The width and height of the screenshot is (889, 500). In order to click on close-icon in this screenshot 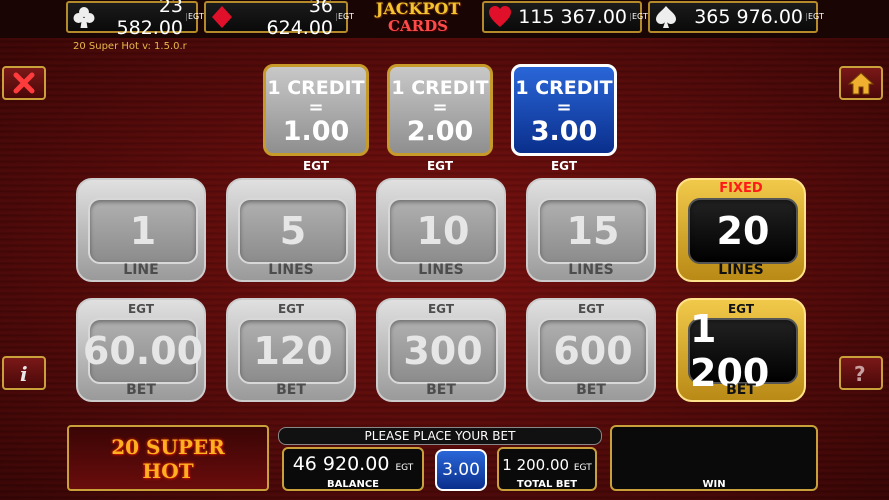, I will do `click(24, 83)`.